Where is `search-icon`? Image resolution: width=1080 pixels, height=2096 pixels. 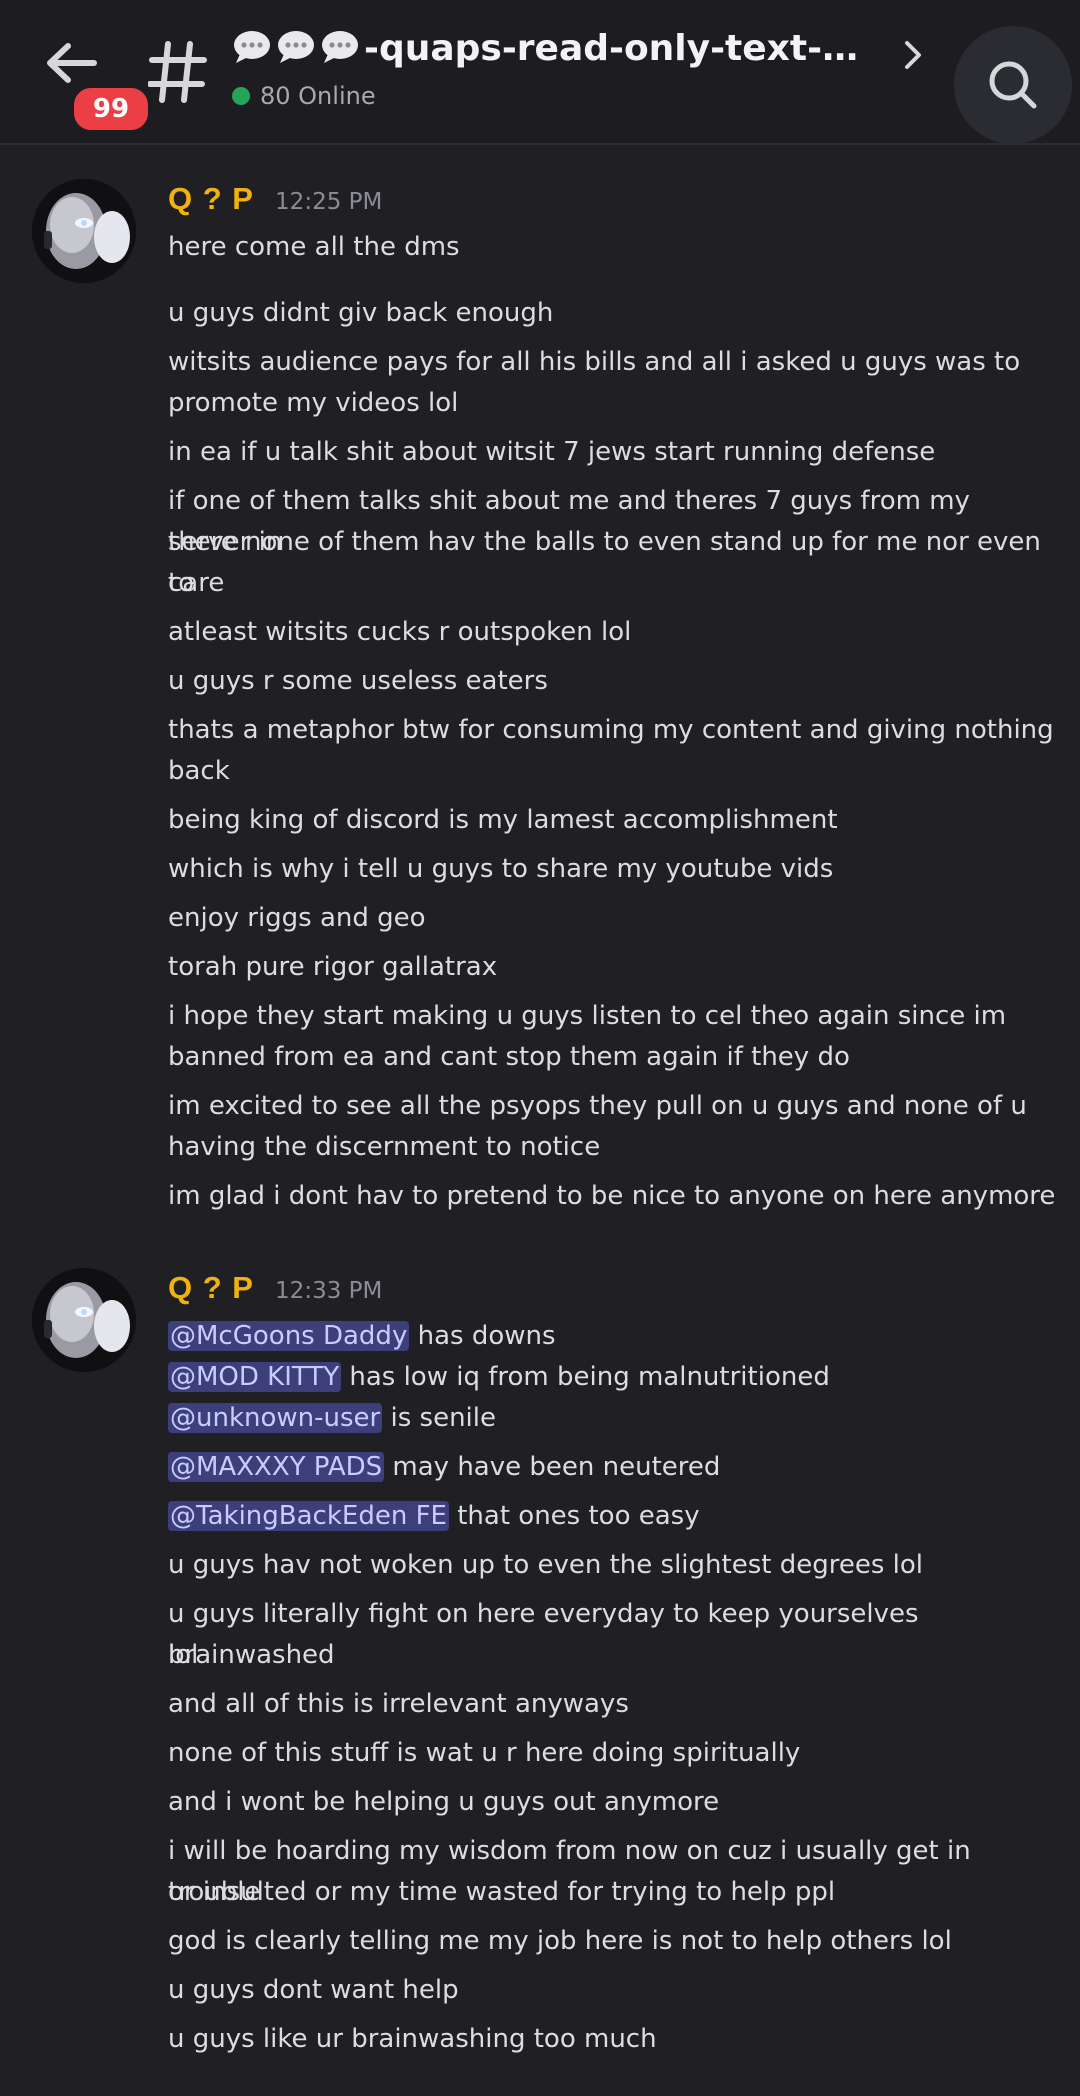 search-icon is located at coordinates (1013, 85).